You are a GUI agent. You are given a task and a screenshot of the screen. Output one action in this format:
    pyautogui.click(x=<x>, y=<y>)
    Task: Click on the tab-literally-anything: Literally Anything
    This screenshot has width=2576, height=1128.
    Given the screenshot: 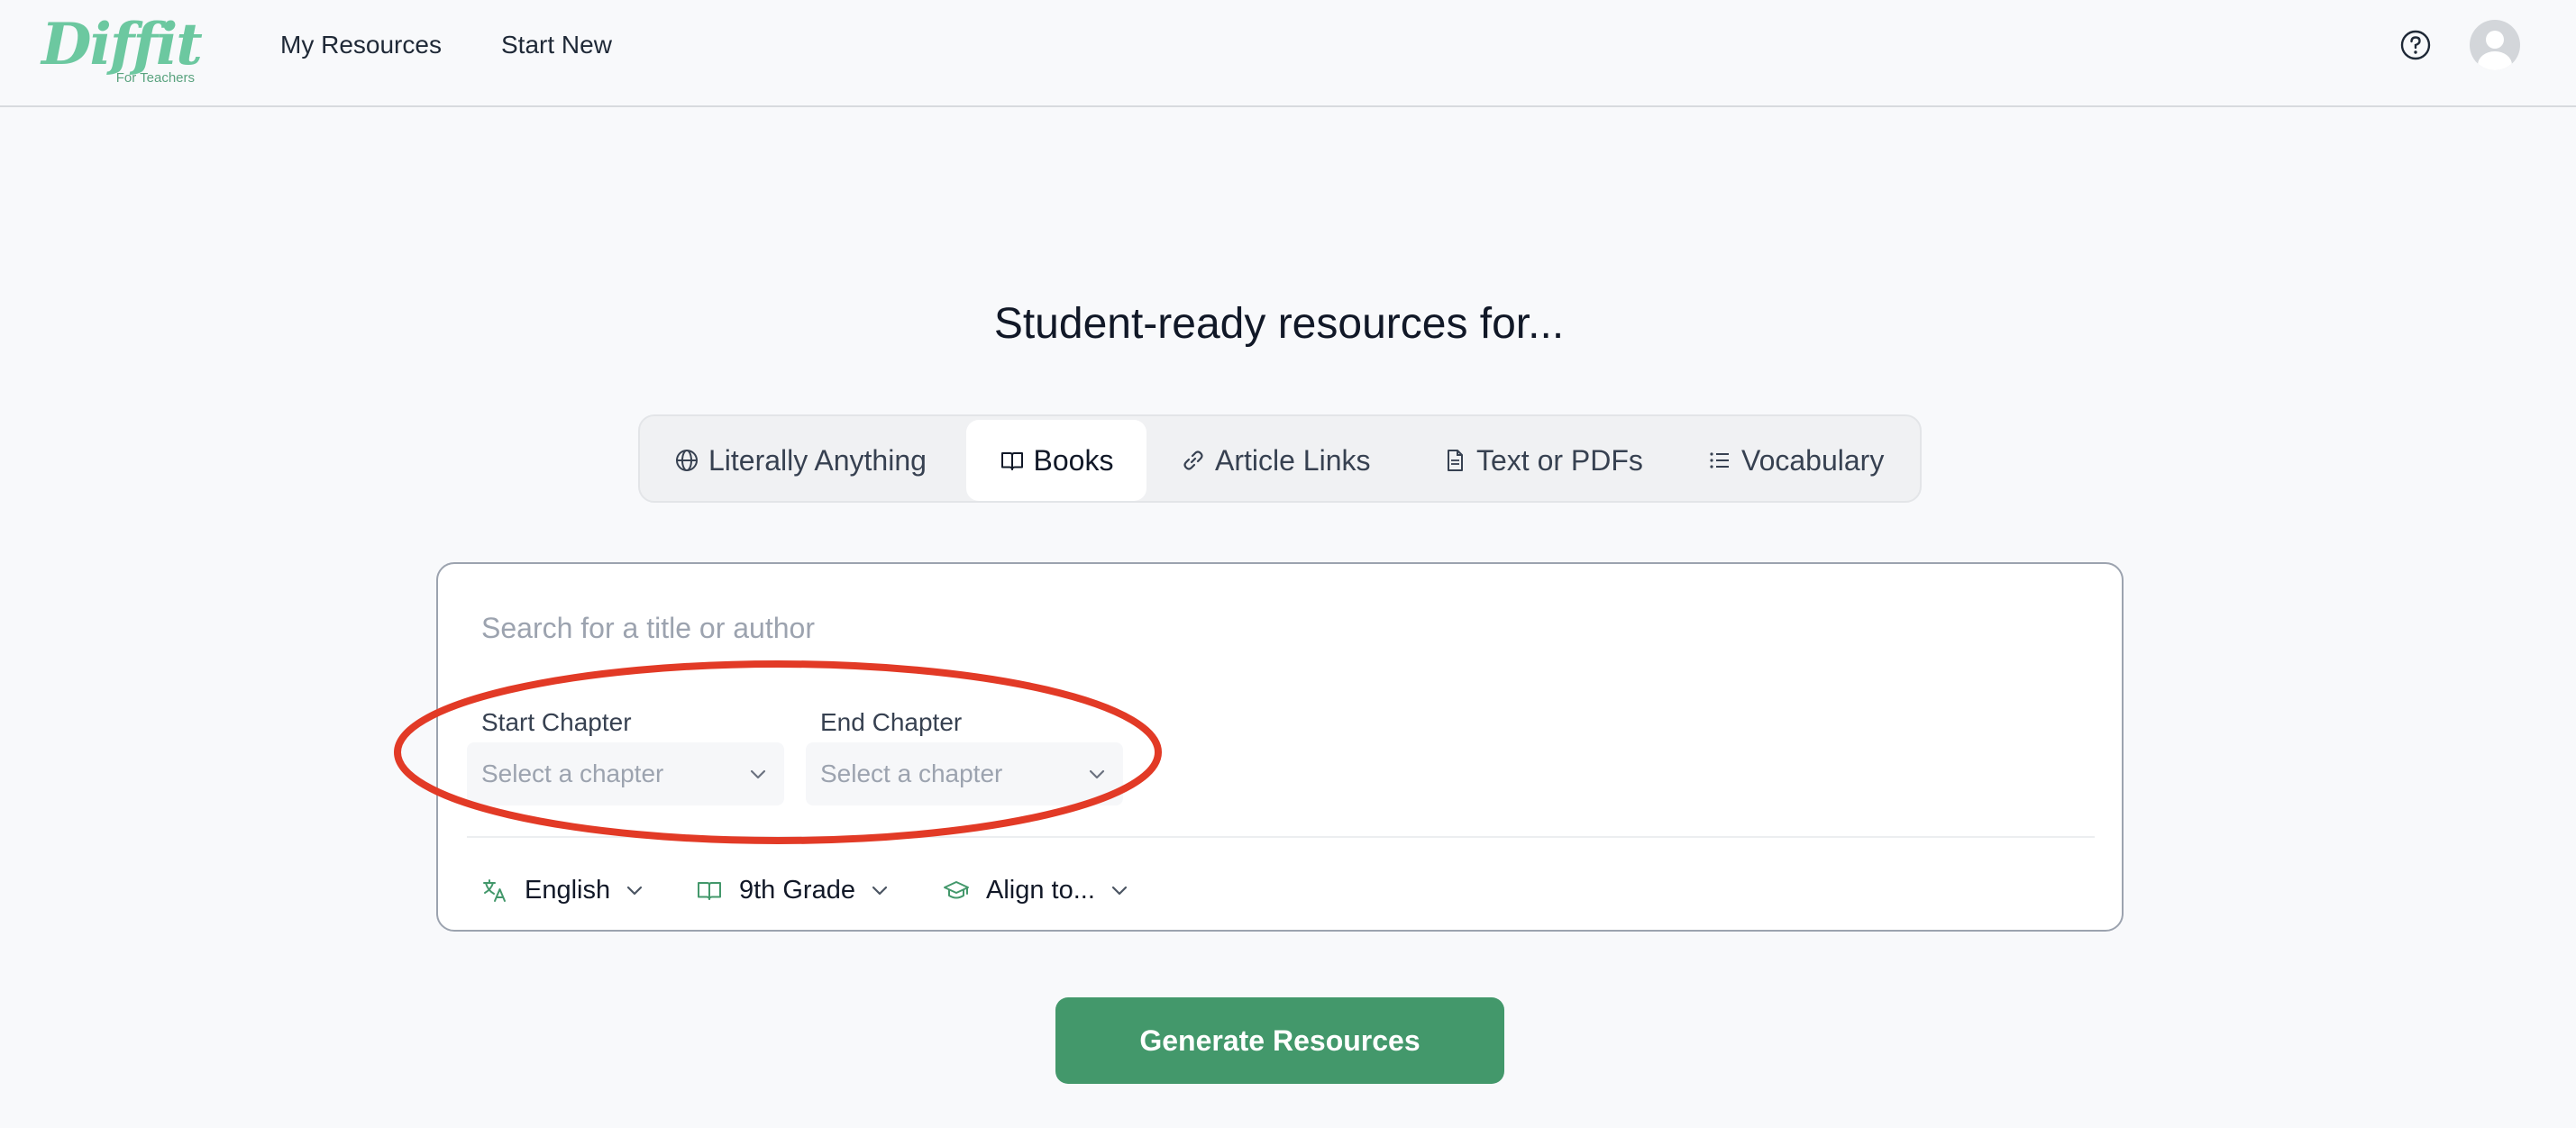 What is the action you would take?
    pyautogui.click(x=800, y=460)
    